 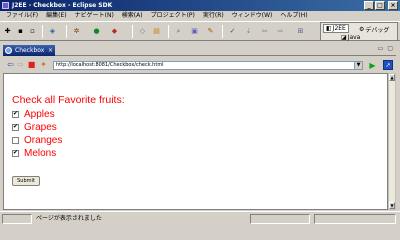 What do you see at coordinates (369, 5) in the screenshot?
I see `minimize-button: _` at bounding box center [369, 5].